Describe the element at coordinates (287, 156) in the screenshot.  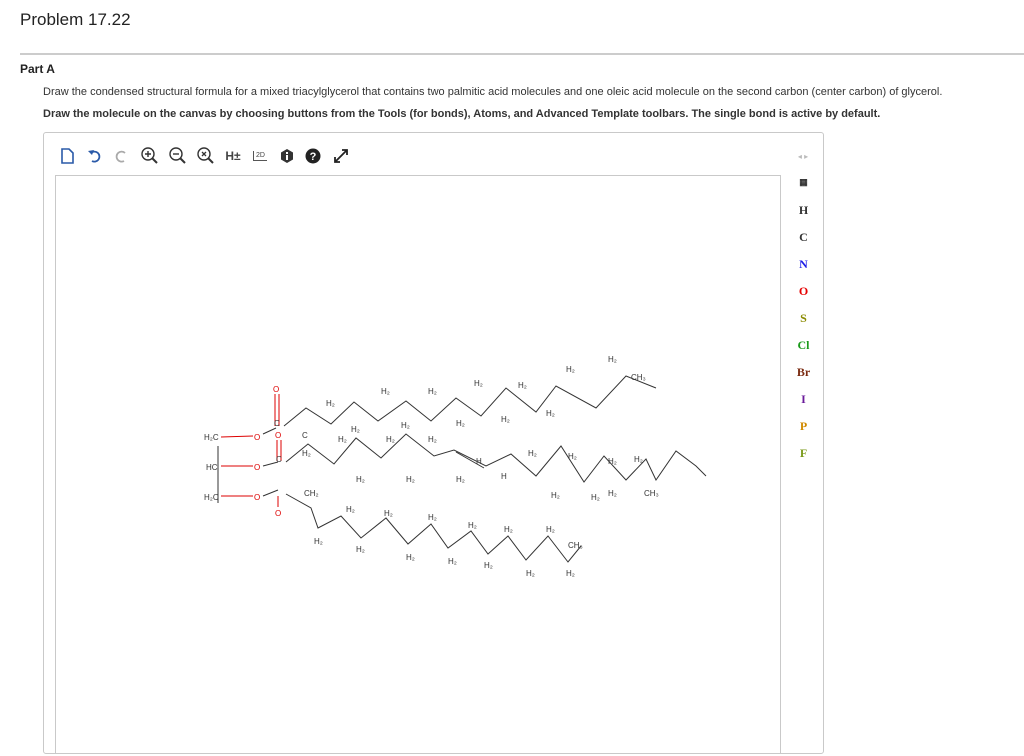
I see `info-icon` at that location.